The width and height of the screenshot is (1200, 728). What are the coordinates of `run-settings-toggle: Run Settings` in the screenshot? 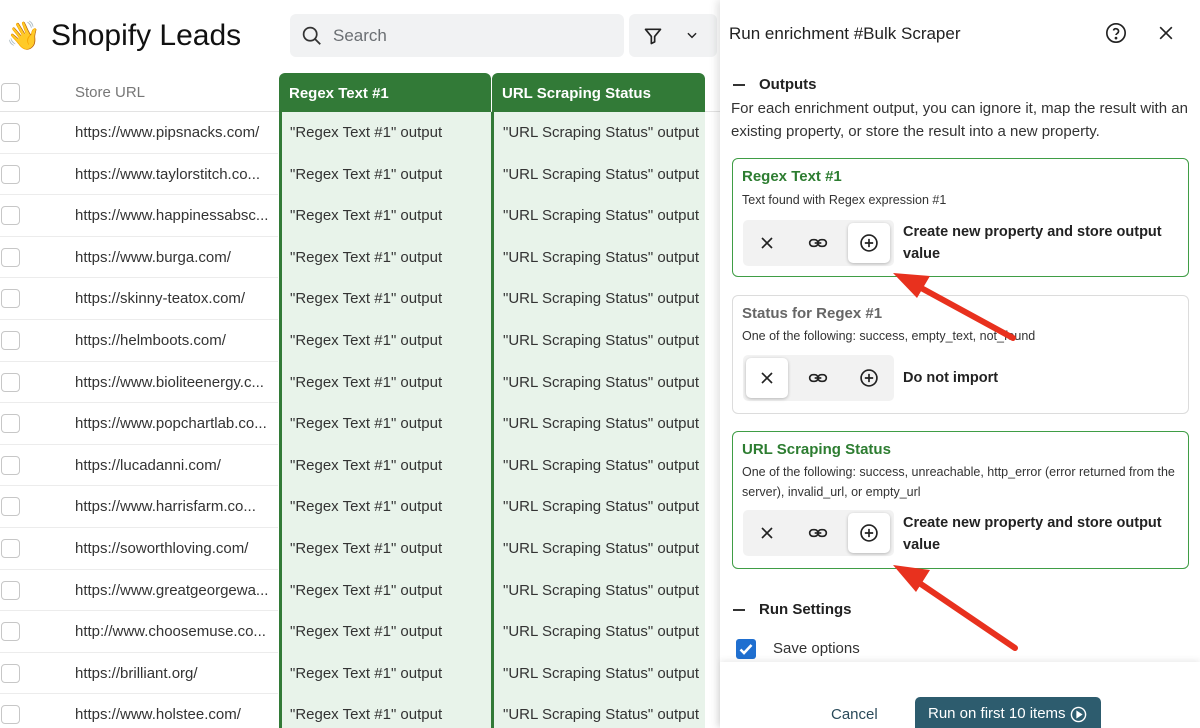 It's located at (792, 609).